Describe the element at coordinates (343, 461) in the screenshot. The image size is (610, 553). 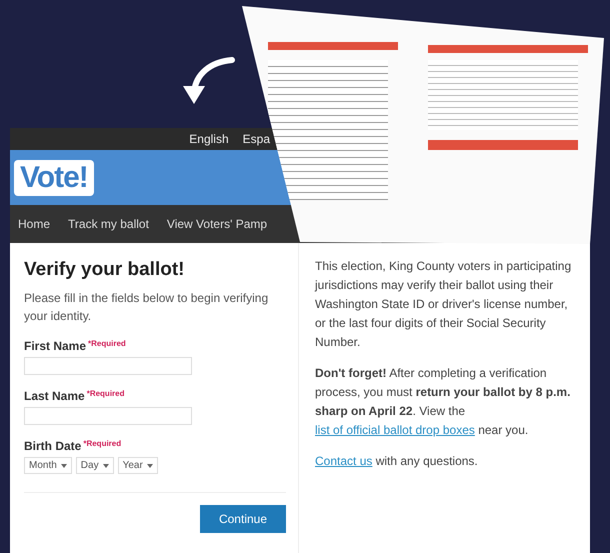
I see `link: Contact us` at that location.